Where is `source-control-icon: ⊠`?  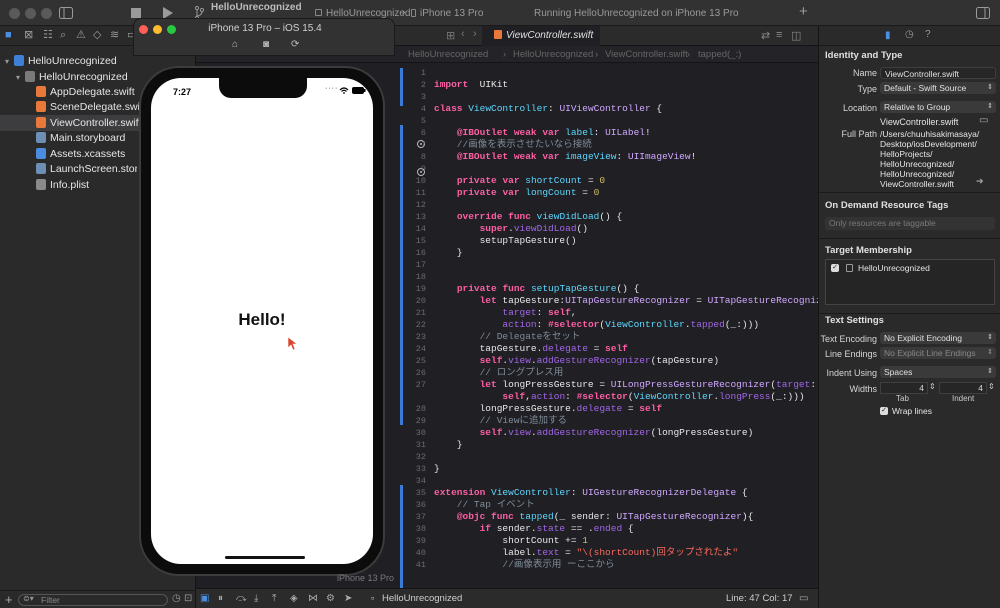 source-control-icon: ⊠ is located at coordinates (29, 35).